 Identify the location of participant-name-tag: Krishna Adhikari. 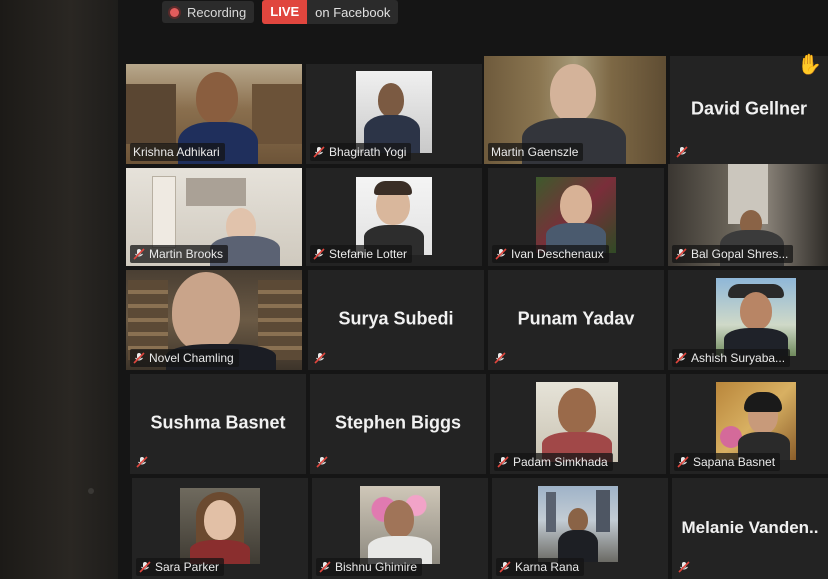
(177, 152).